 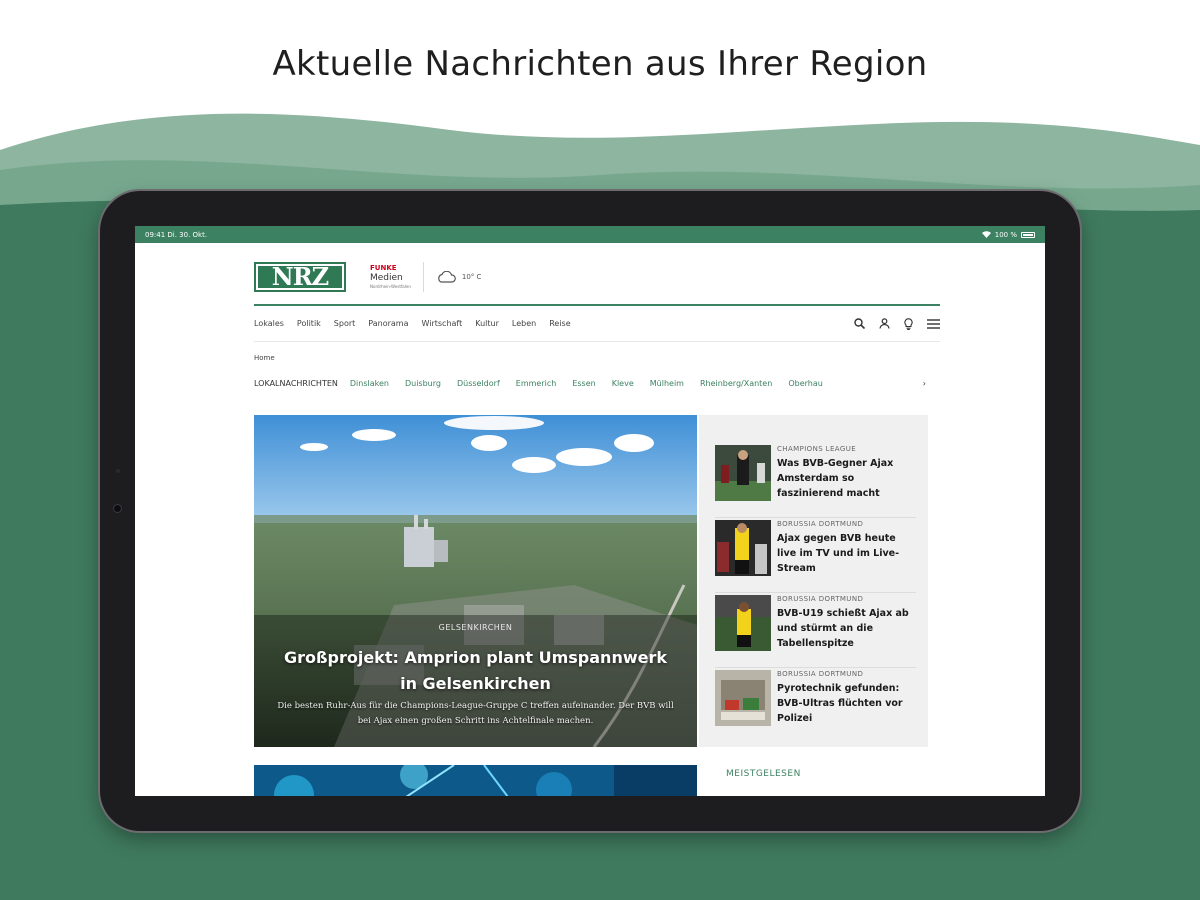 I want to click on promo-headline: Aktuelle Nachrichten aus Ihrer Region, so click(x=600, y=64).